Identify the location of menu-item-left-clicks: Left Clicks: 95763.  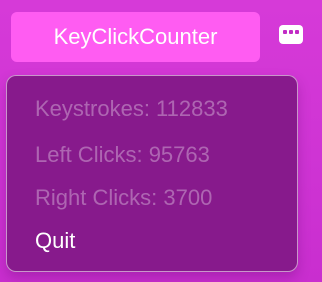
(122, 154).